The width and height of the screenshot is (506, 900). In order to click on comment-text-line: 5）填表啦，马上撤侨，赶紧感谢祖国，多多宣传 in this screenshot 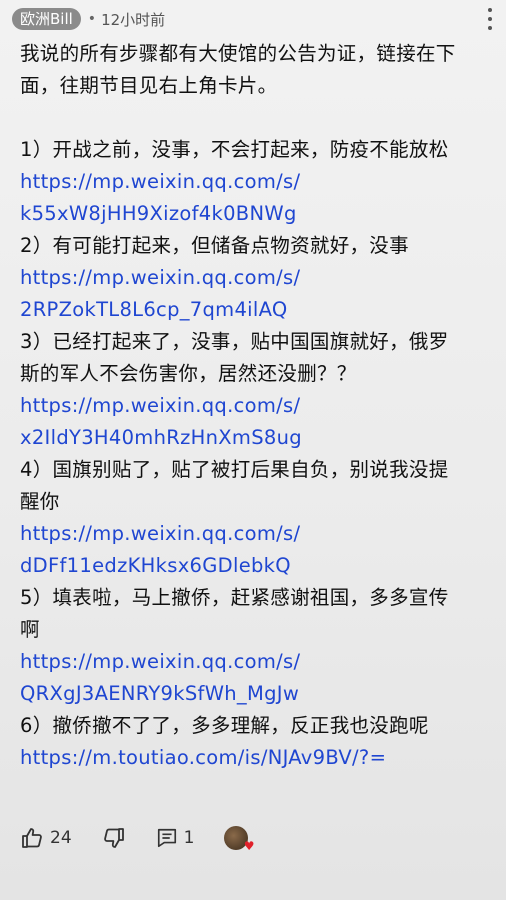, I will do `click(234, 597)`.